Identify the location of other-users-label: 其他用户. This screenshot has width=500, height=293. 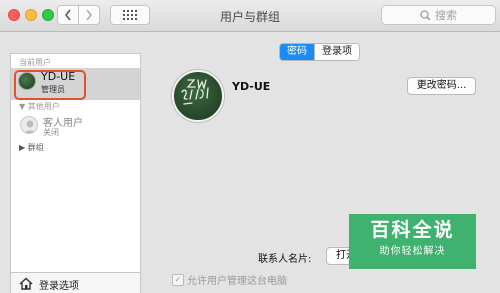
(43, 106).